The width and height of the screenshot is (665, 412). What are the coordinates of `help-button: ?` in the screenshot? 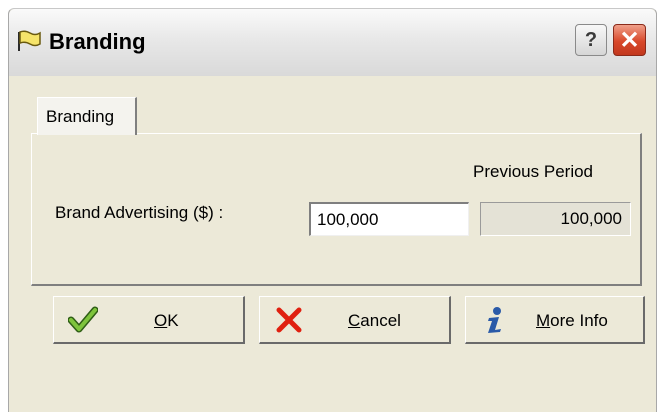 It's located at (591, 40).